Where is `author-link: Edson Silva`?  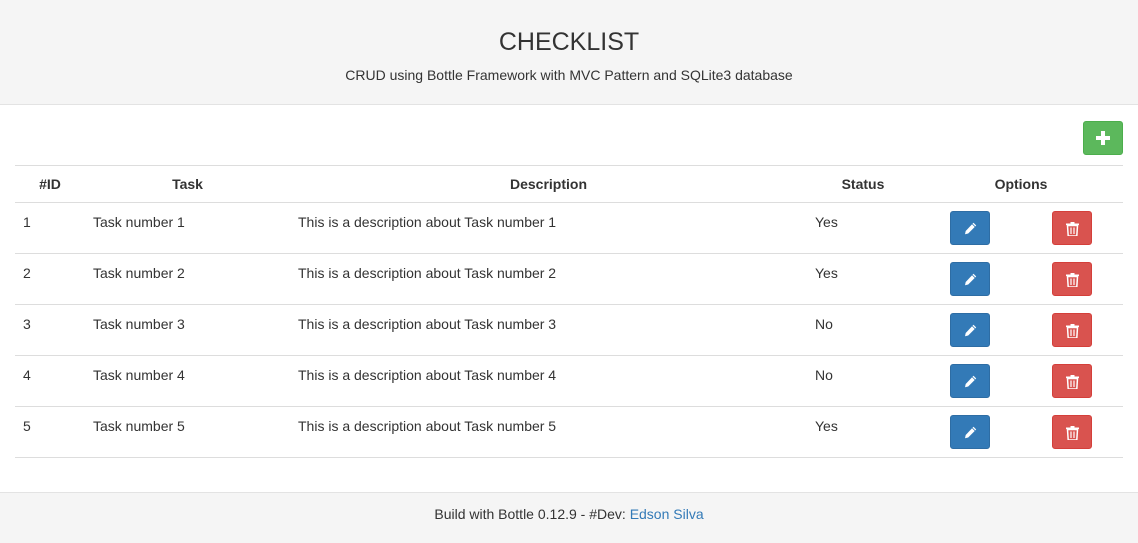
author-link: Edson Silva is located at coordinates (667, 514).